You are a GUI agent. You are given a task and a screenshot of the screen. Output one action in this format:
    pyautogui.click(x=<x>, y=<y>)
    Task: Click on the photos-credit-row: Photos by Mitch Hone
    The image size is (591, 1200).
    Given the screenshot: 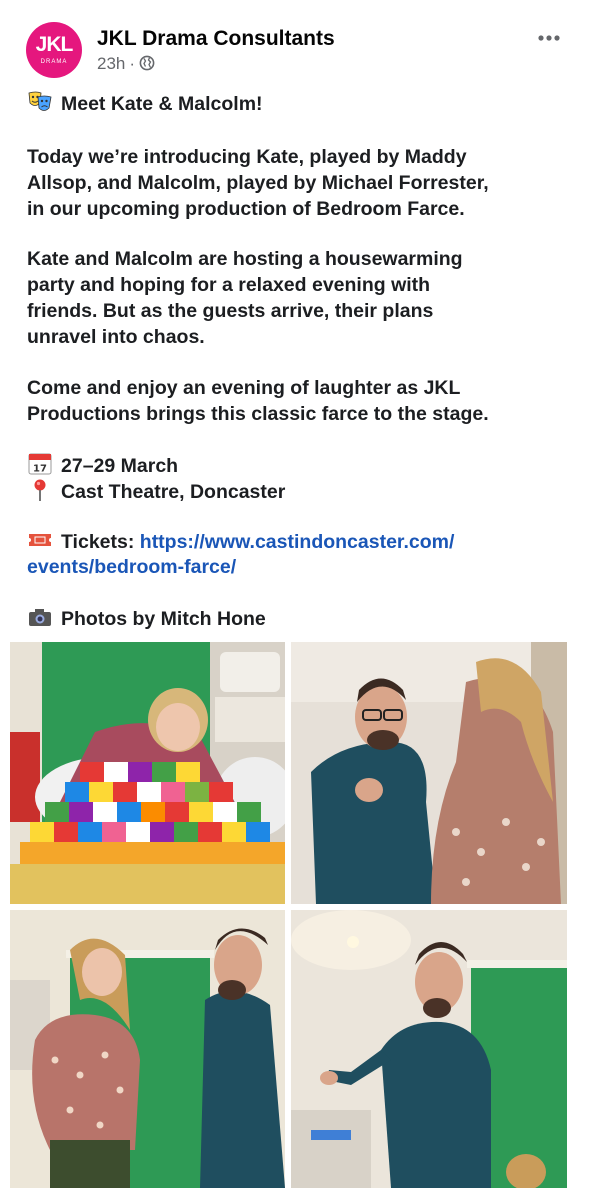 What is the action you would take?
    pyautogui.click(x=146, y=618)
    